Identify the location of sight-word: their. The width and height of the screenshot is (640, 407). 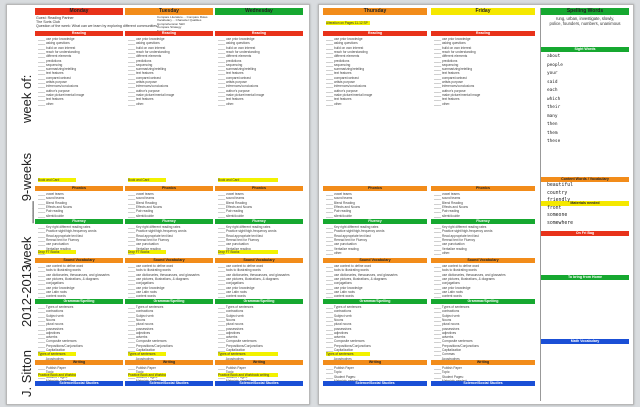
(554, 107).